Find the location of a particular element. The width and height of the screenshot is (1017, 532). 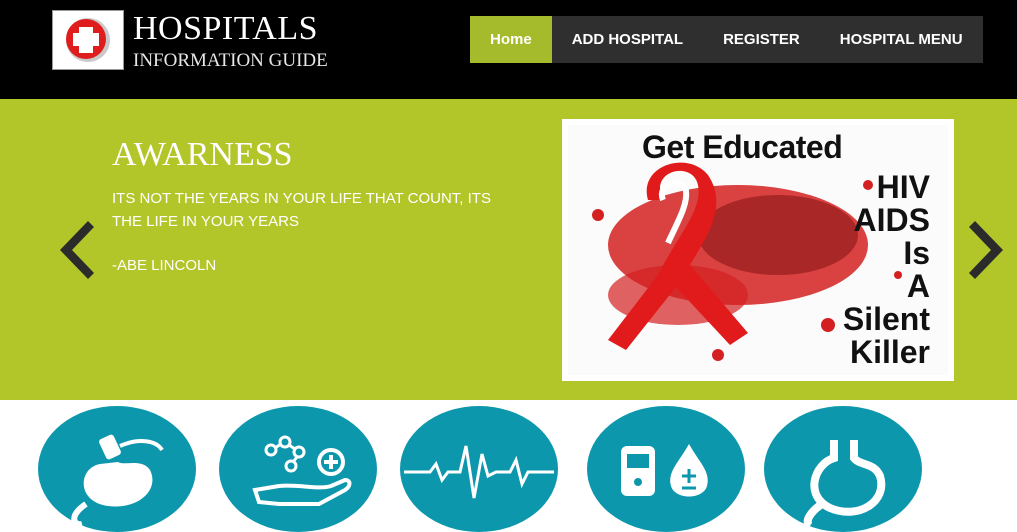

logo is located at coordinates (88, 40).